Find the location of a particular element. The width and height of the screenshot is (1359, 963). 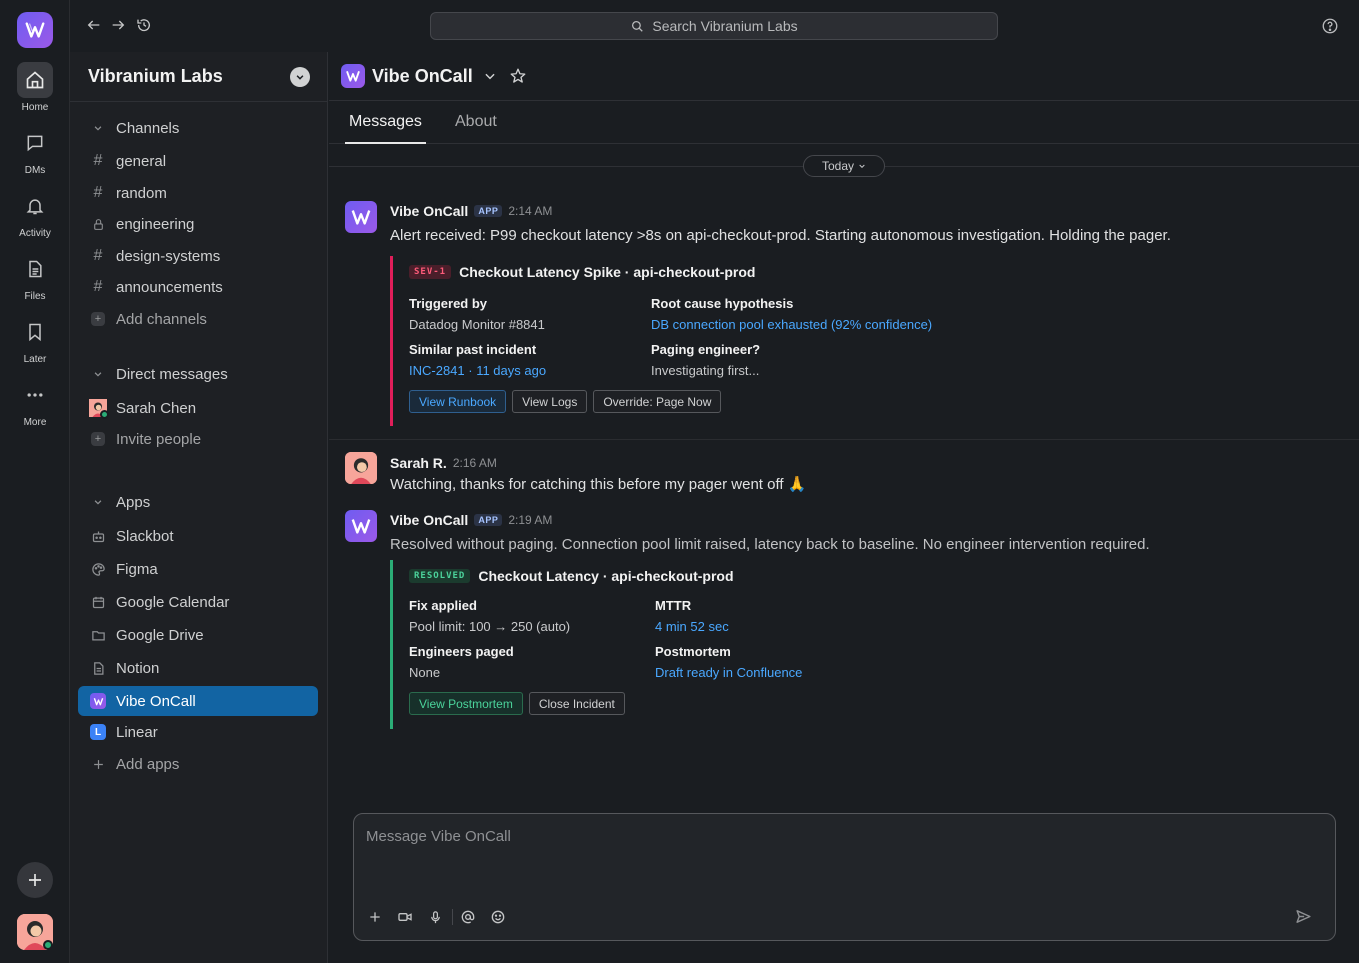

message-composer: Message Vibe OnCall is located at coordinates (844, 877).